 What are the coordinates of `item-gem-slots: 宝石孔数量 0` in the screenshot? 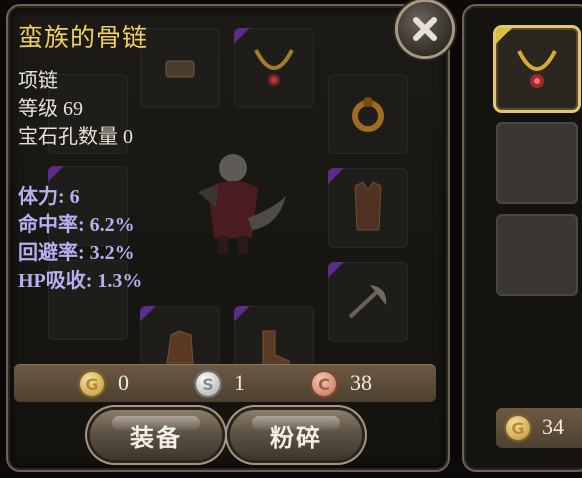 It's located at (75, 137).